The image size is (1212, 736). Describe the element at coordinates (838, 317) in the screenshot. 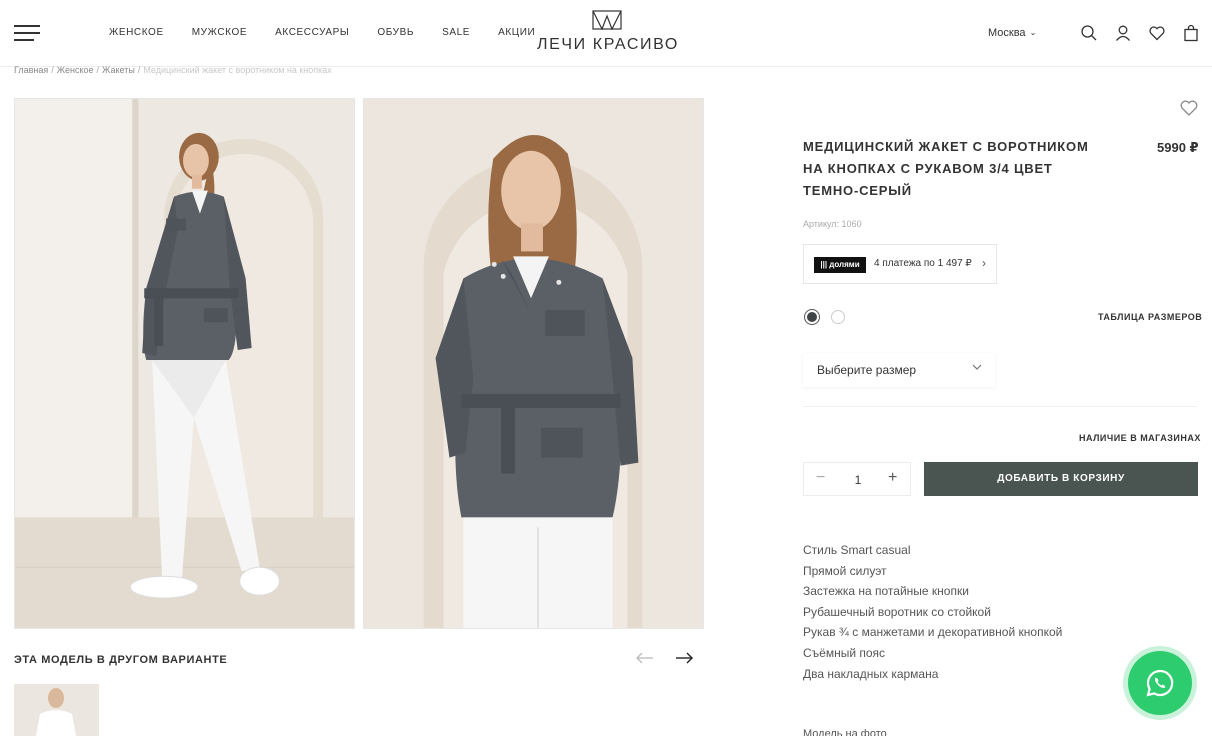

I see `color-swatch-white` at that location.